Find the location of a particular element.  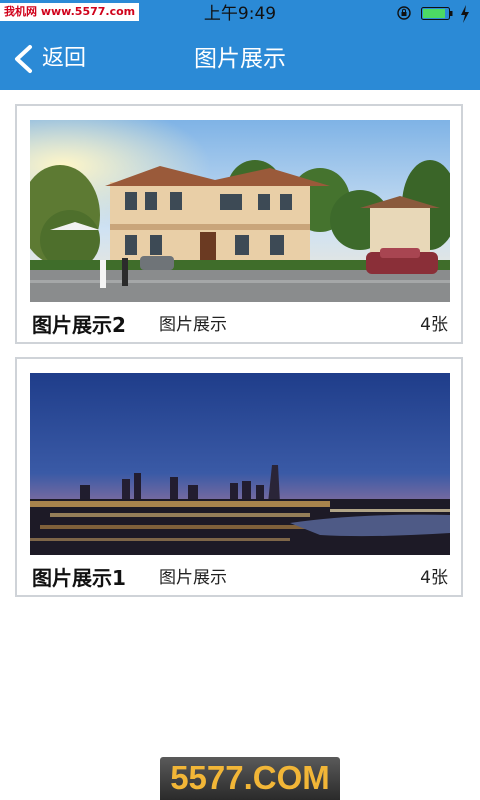

card-title: 图片展示2 is located at coordinates (79, 325).